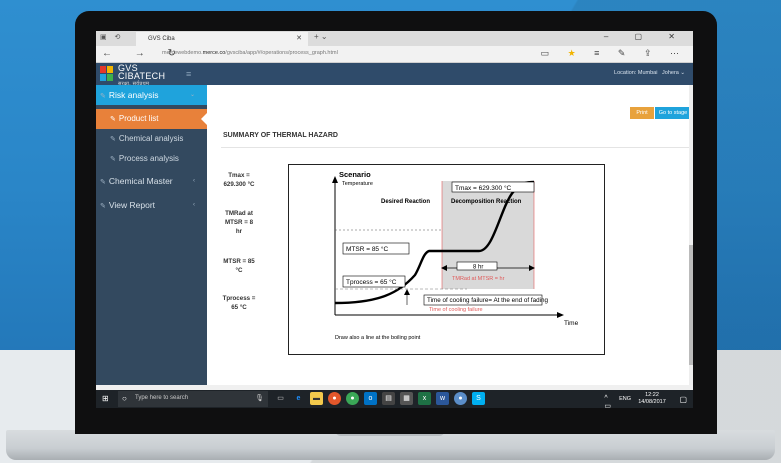 The height and width of the screenshot is (463, 781). I want to click on menu-toggle-icon: ≡, so click(188, 74).